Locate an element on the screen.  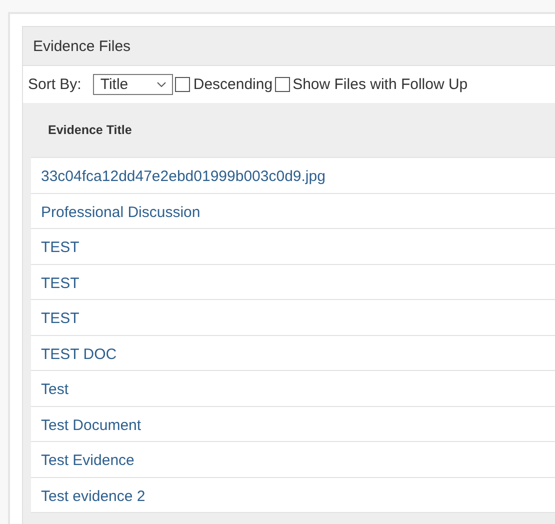
evidence-link: Test is located at coordinates (55, 389).